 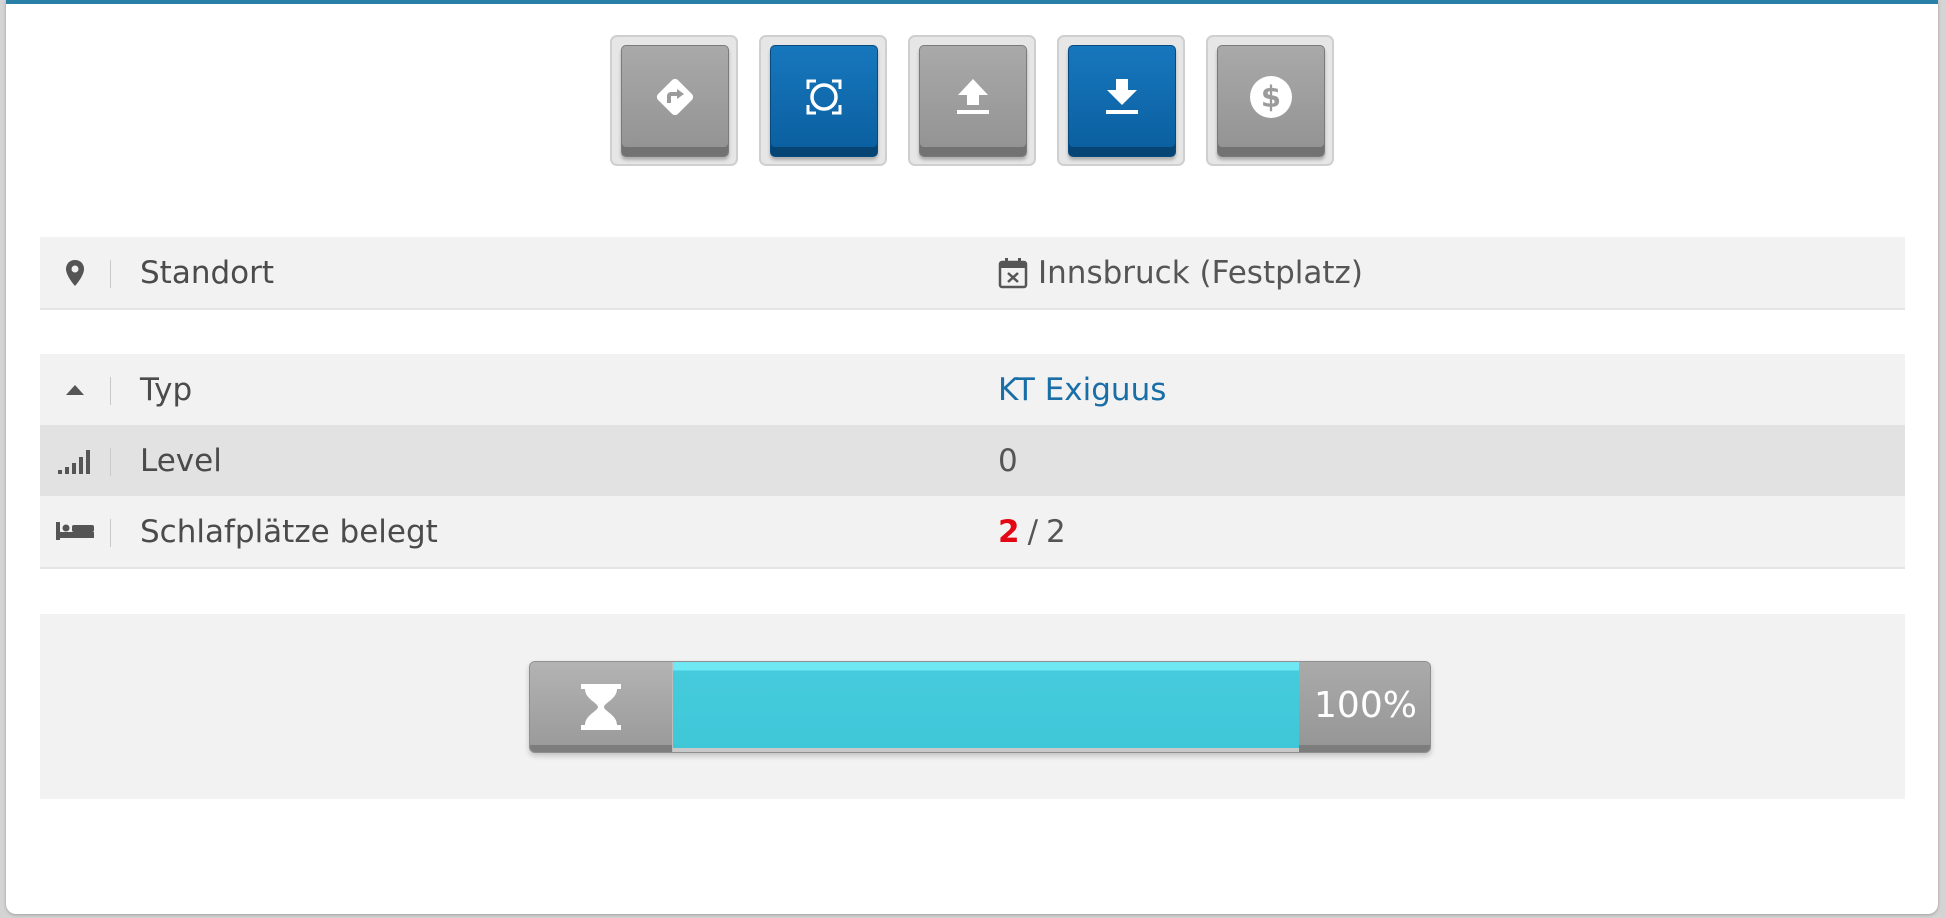 I want to click on upload-button, so click(x=972, y=100).